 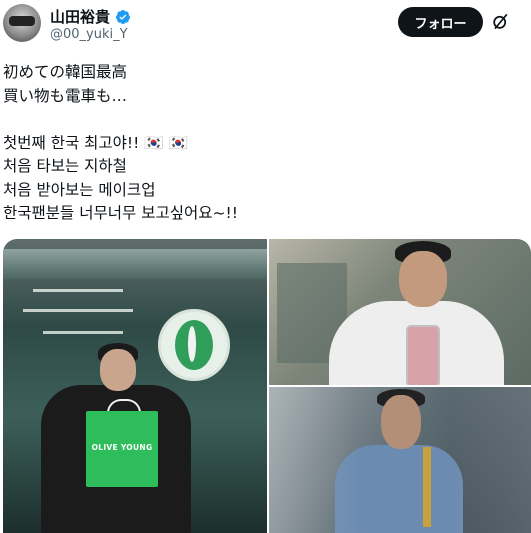 I want to click on person-head, so click(x=118, y=370).